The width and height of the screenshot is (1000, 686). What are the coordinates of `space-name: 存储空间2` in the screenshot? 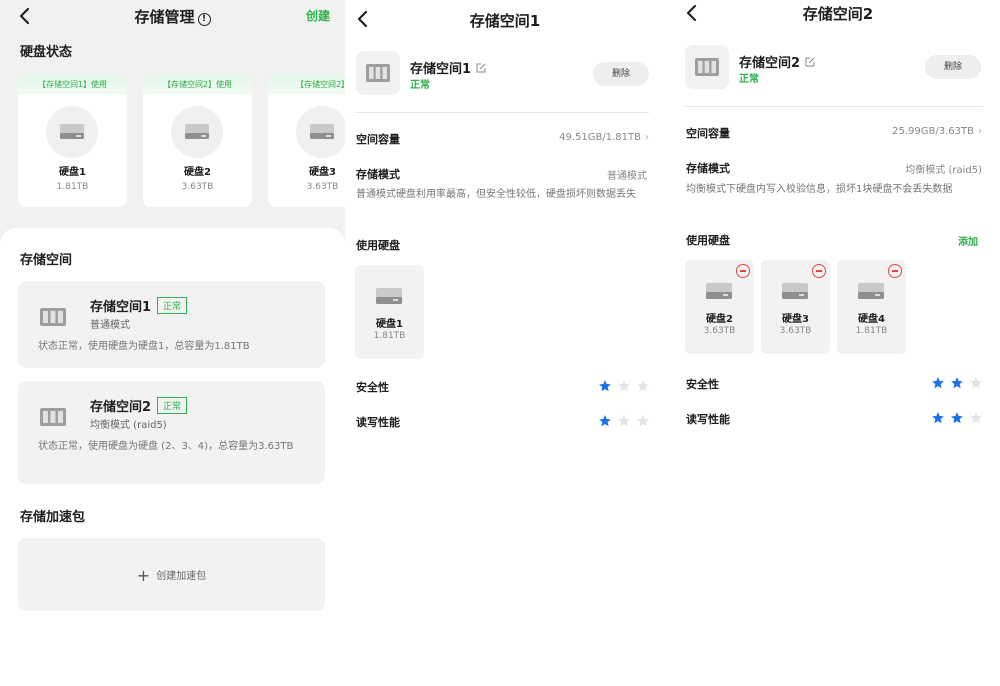 It's located at (777, 61).